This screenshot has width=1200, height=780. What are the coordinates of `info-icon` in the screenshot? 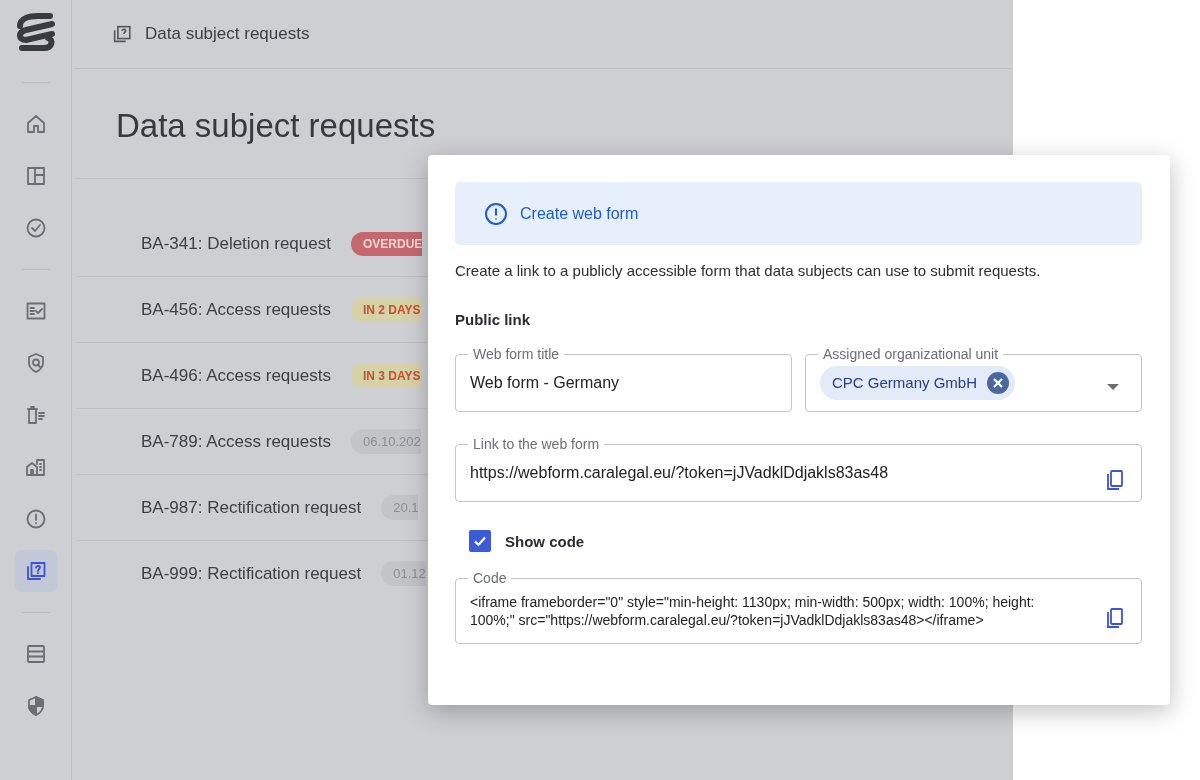 It's located at (496, 213).